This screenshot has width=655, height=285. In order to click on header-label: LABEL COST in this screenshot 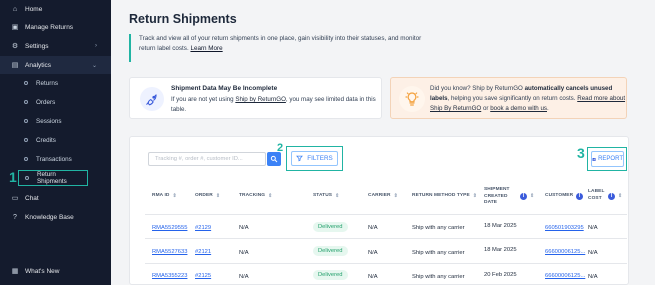, I will do `click(596, 195)`.